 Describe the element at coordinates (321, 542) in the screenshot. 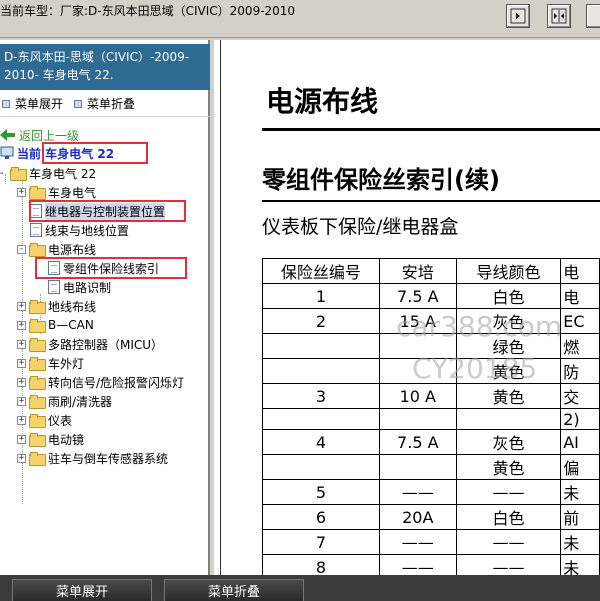

I see `table-cell: 7` at that location.